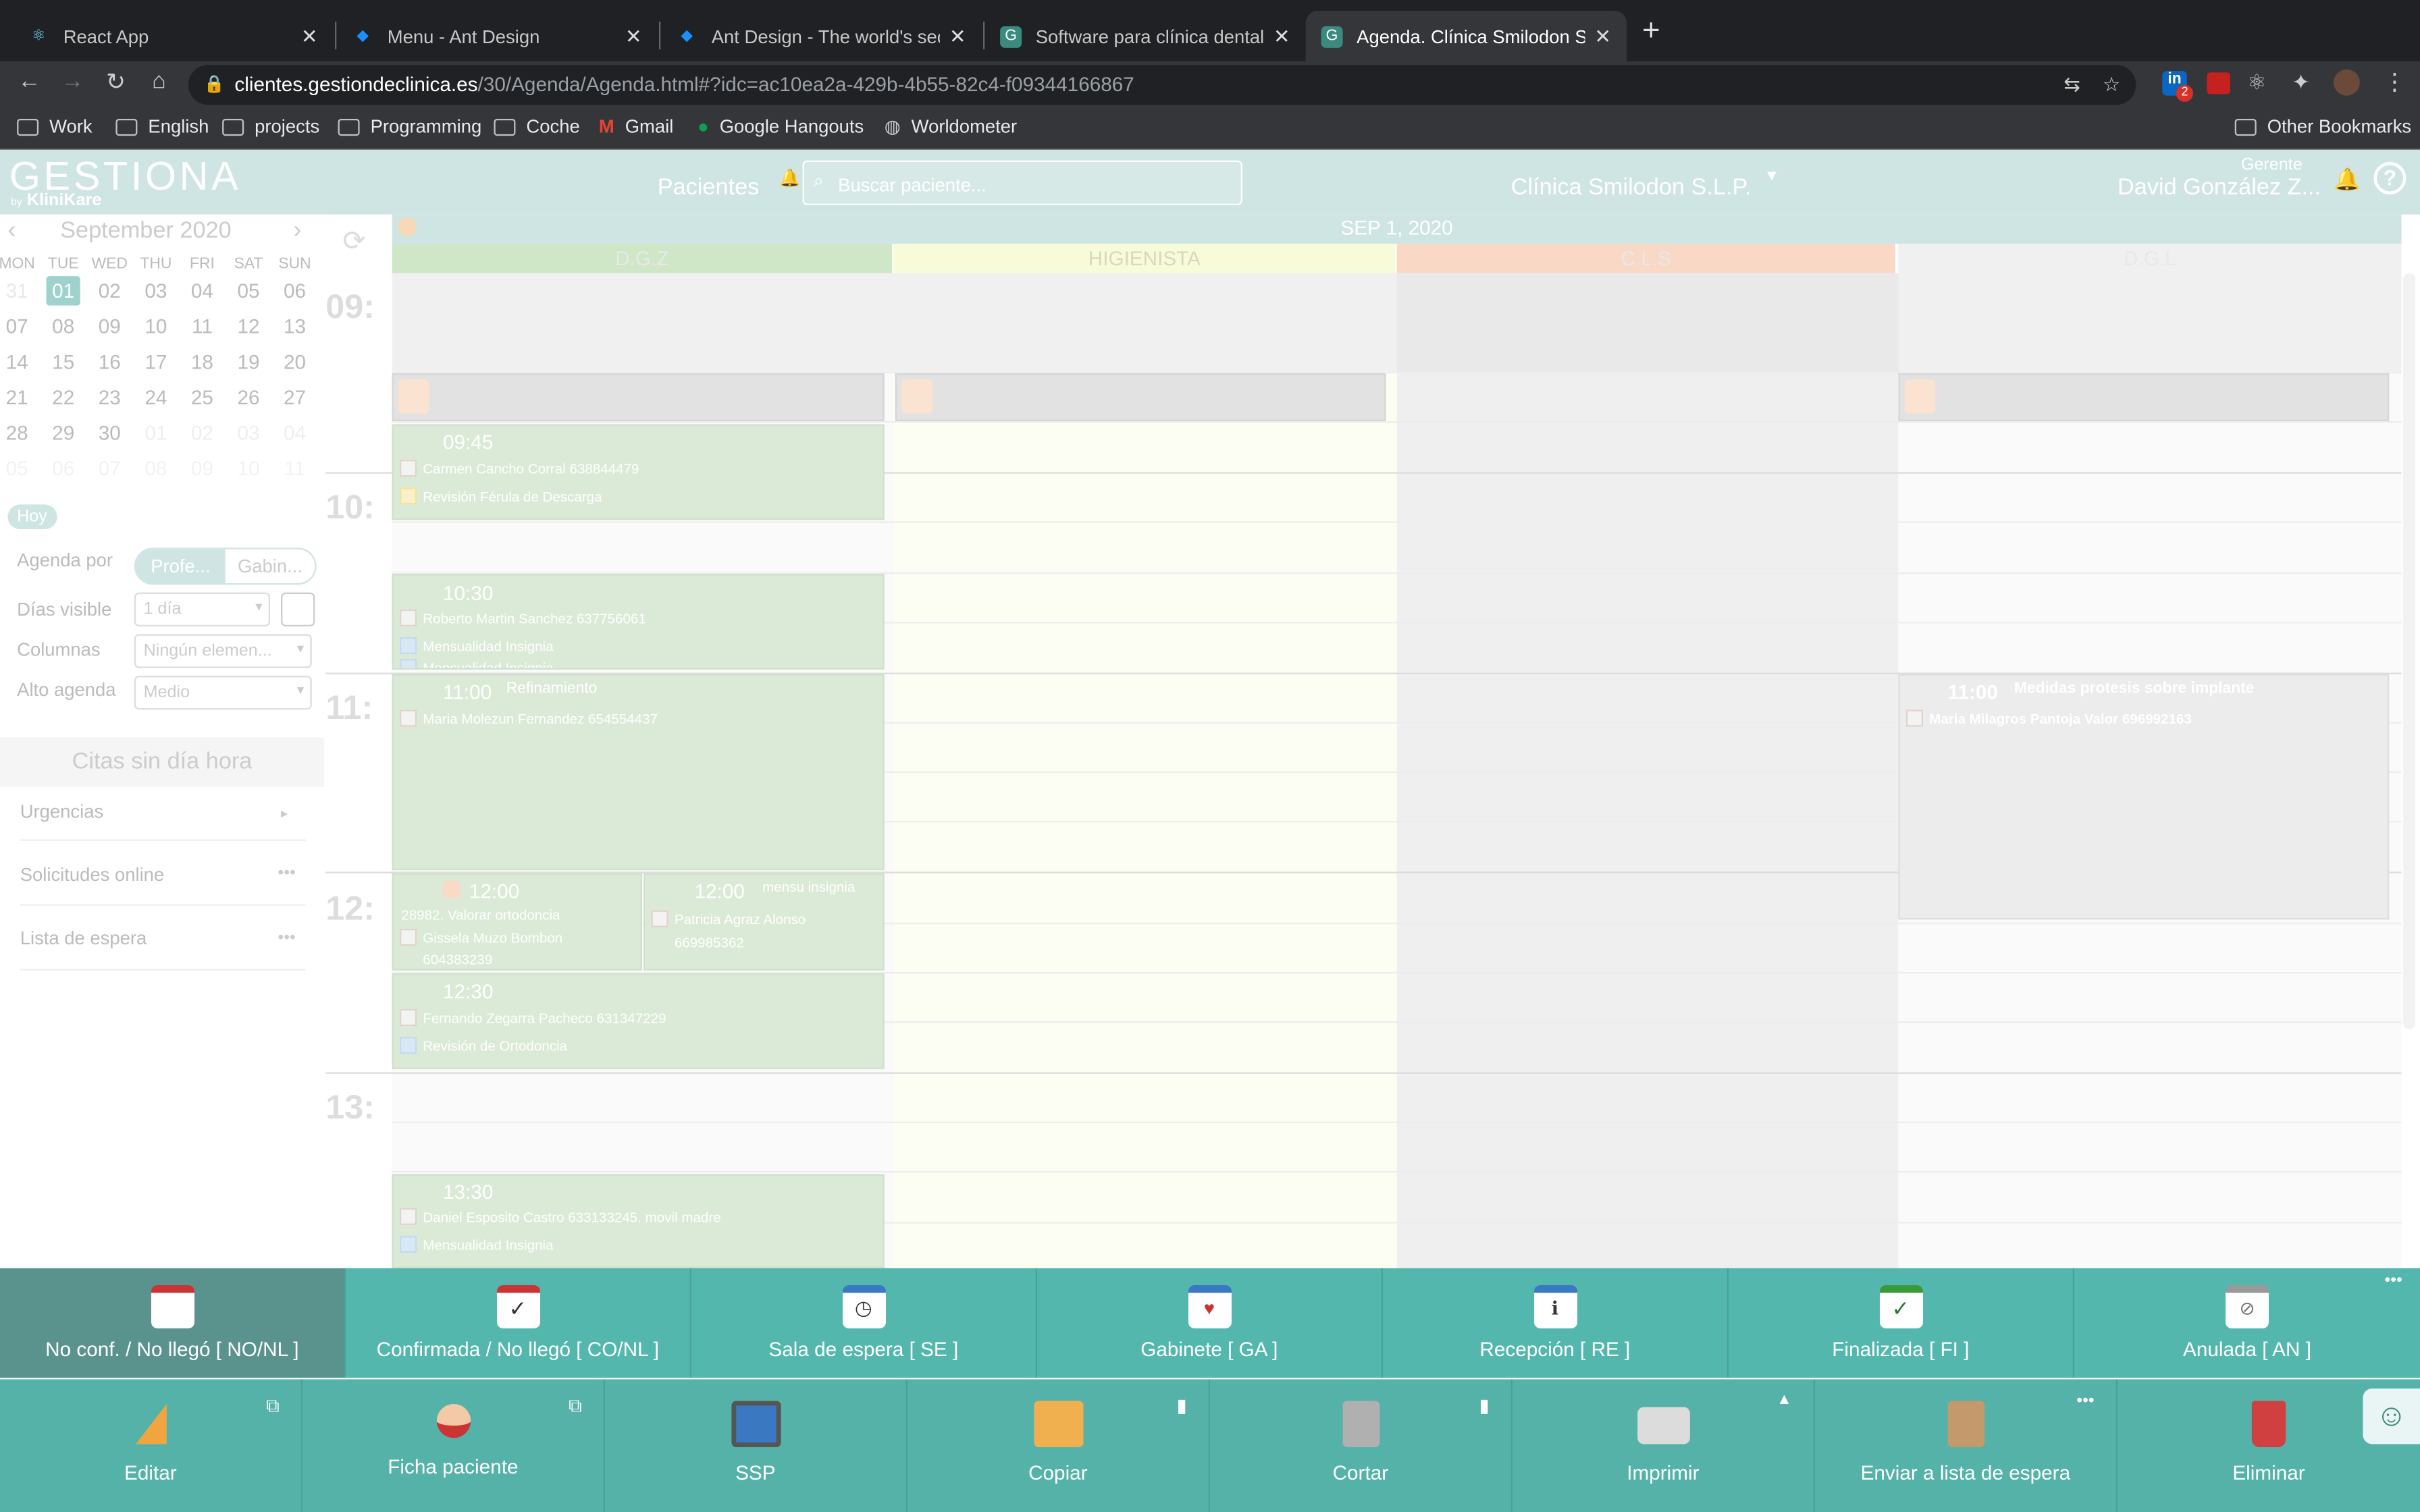 Image resolution: width=2420 pixels, height=1512 pixels. What do you see at coordinates (1361, 1445) in the screenshot?
I see `cortar-button: Cortar ▮` at bounding box center [1361, 1445].